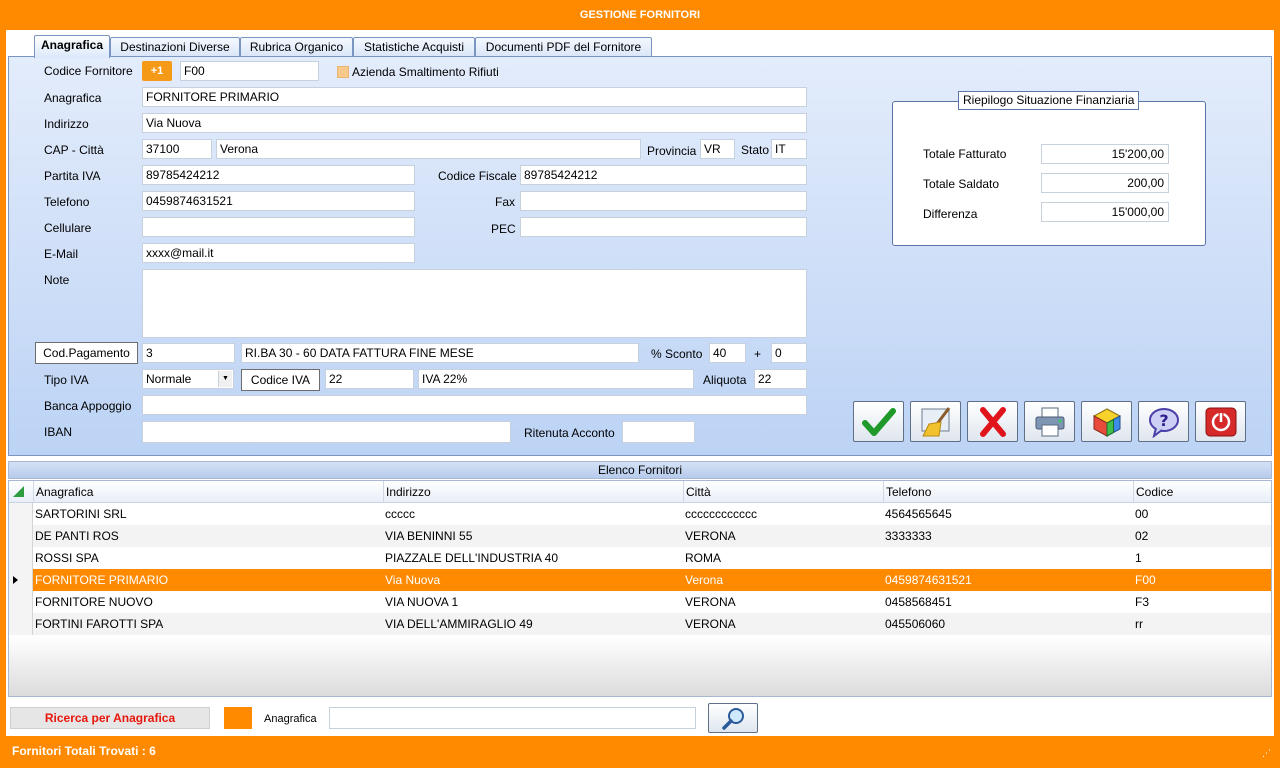 The height and width of the screenshot is (768, 1280). What do you see at coordinates (789, 149) in the screenshot?
I see `stato-field: IT` at bounding box center [789, 149].